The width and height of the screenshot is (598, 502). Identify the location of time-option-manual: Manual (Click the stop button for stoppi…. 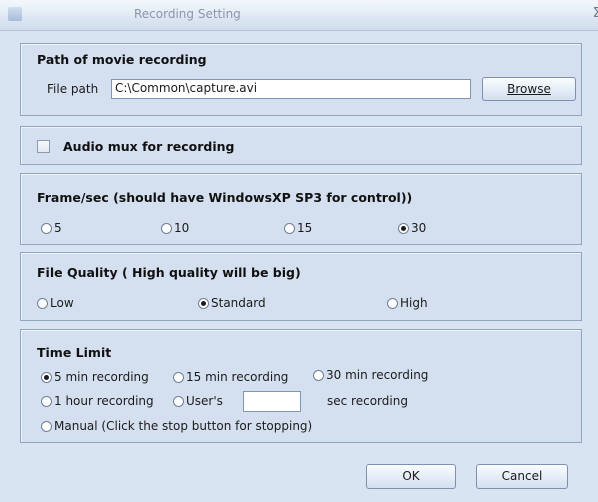
(176, 426).